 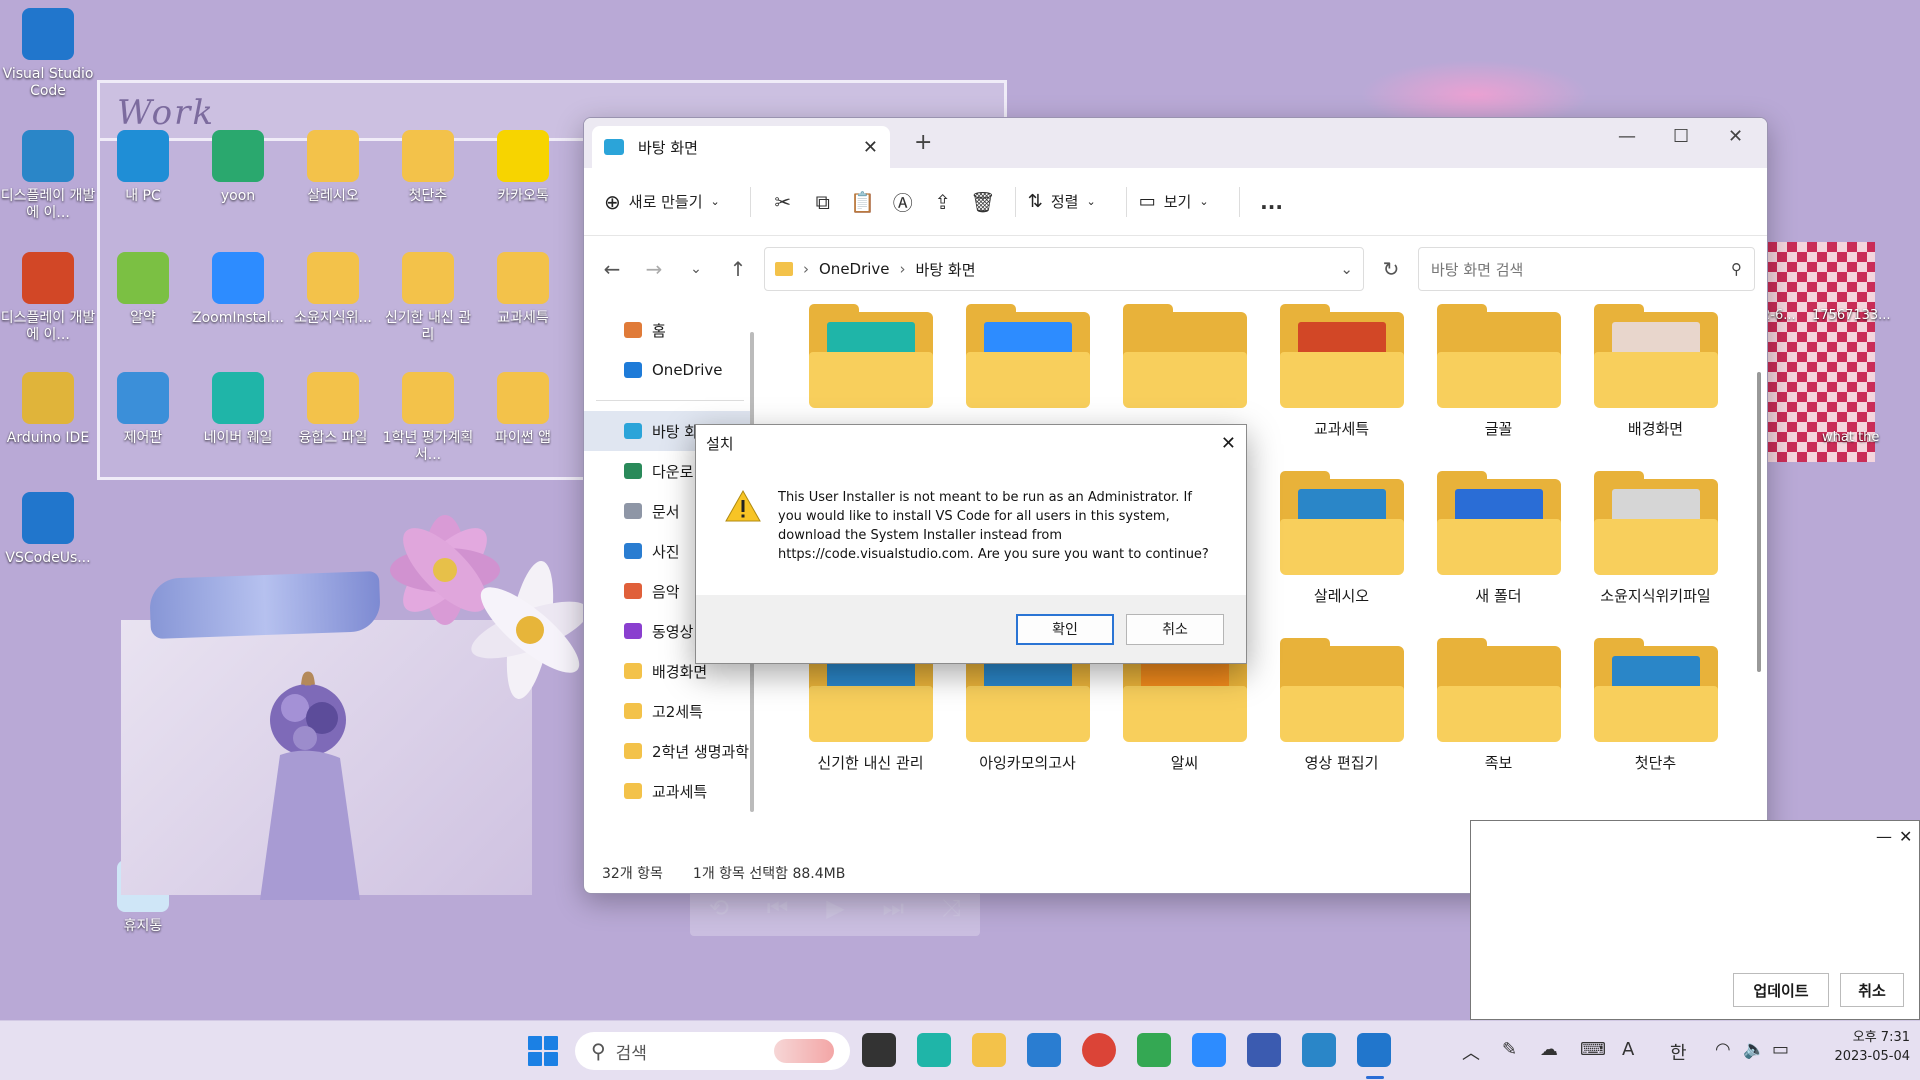 What do you see at coordinates (1655, 380) in the screenshot?
I see `file-item: 배경화면` at bounding box center [1655, 380].